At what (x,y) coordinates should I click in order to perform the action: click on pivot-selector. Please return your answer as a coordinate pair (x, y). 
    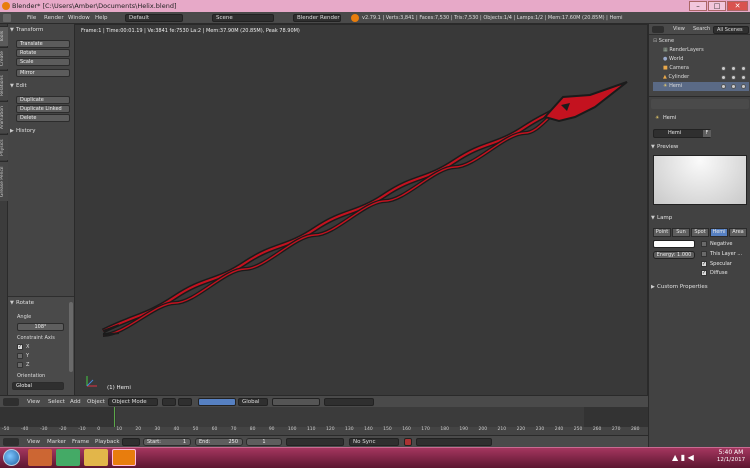
    Looking at the image, I should click on (185, 402).